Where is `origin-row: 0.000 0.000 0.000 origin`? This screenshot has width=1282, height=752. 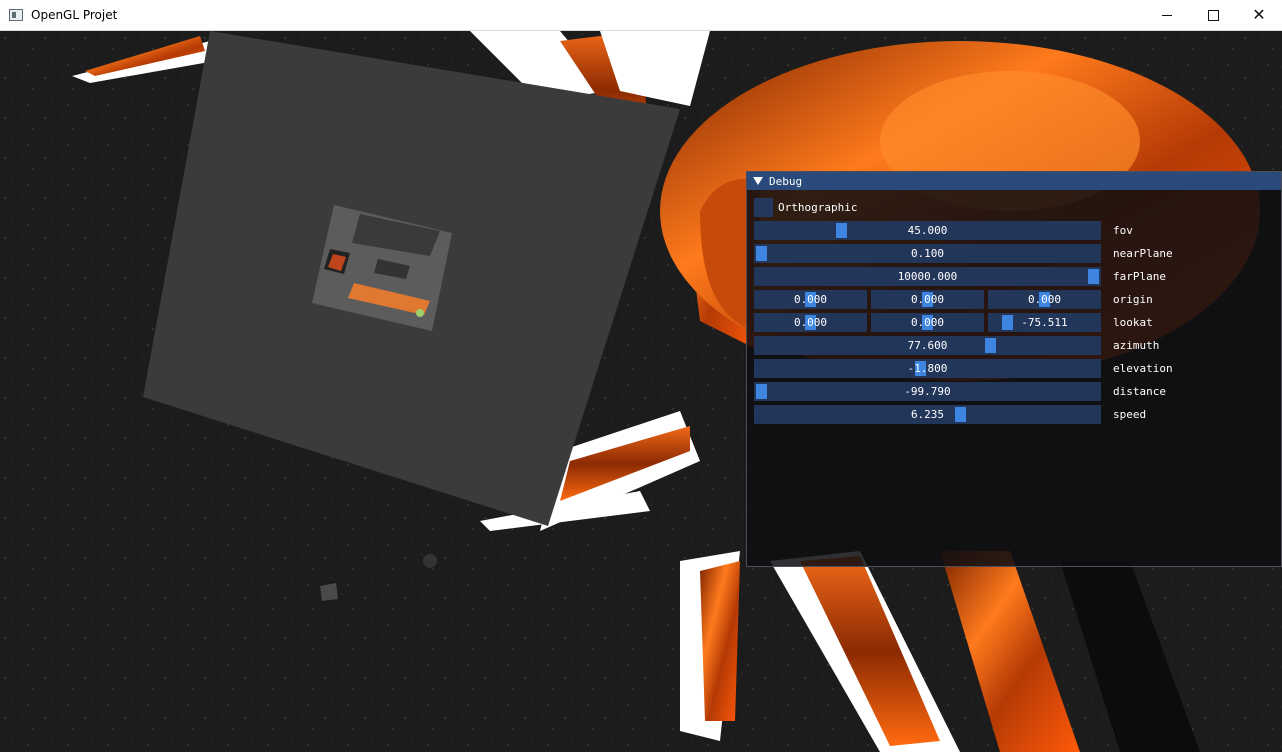
origin-row: 0.000 0.000 0.000 origin is located at coordinates (953, 299).